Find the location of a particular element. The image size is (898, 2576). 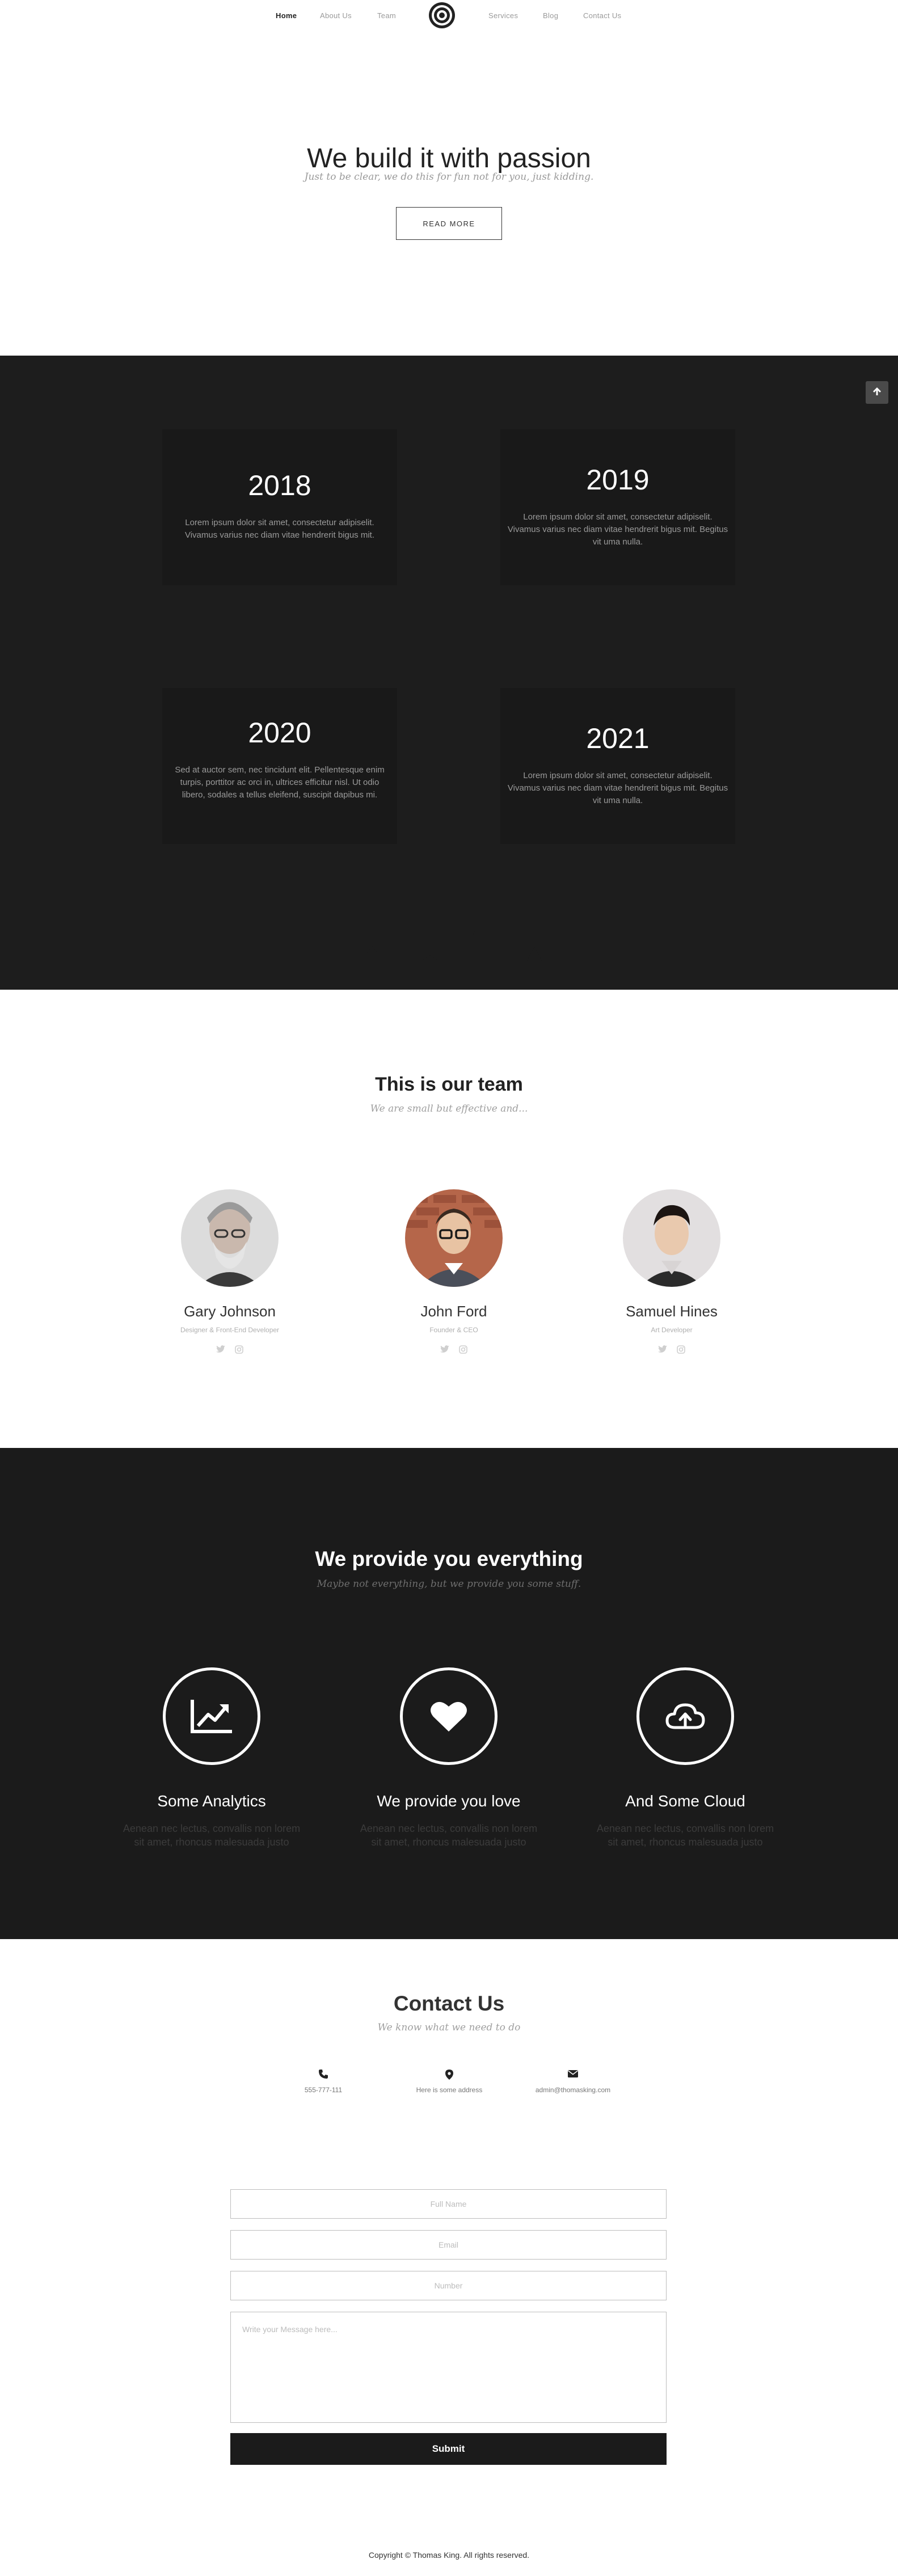

nav-home-link: Home is located at coordinates (286, 15).